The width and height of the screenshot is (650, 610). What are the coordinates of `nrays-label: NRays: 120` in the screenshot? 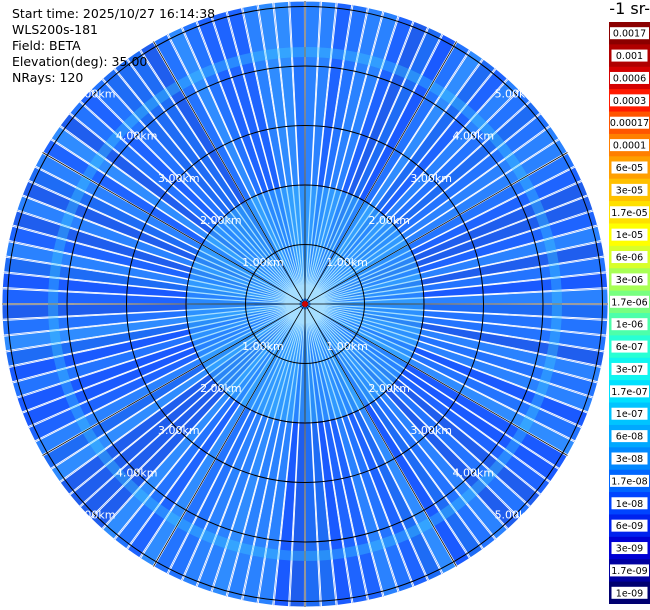 It's located at (48, 77).